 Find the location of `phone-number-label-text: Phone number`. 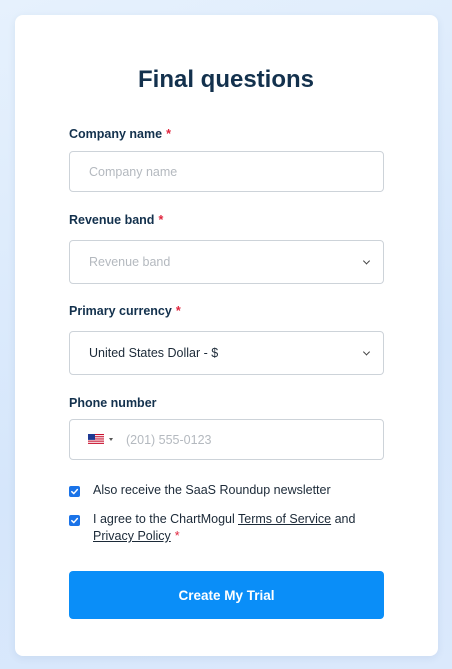

phone-number-label-text: Phone number is located at coordinates (113, 403).